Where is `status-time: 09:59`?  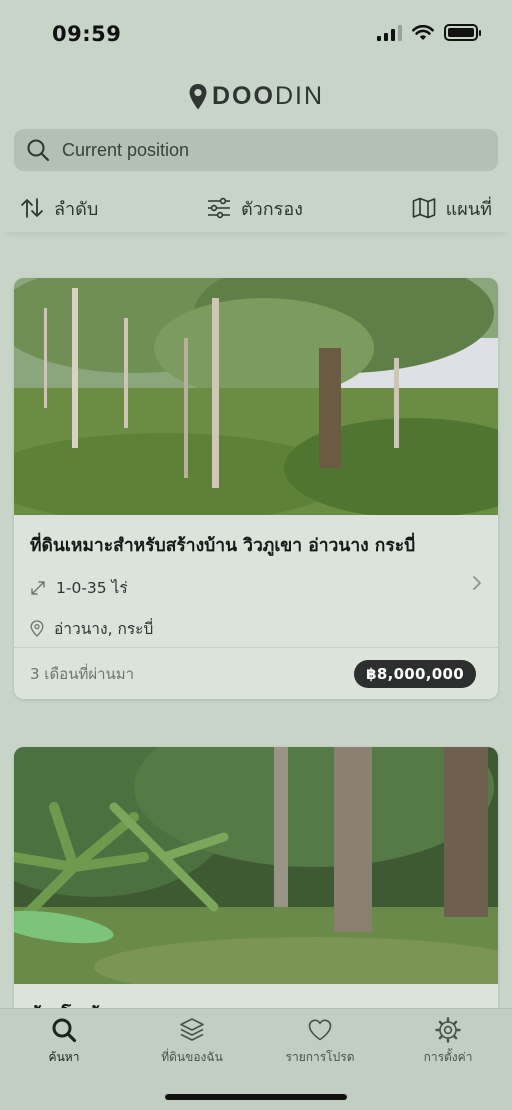 status-time: 09:59 is located at coordinates (87, 34).